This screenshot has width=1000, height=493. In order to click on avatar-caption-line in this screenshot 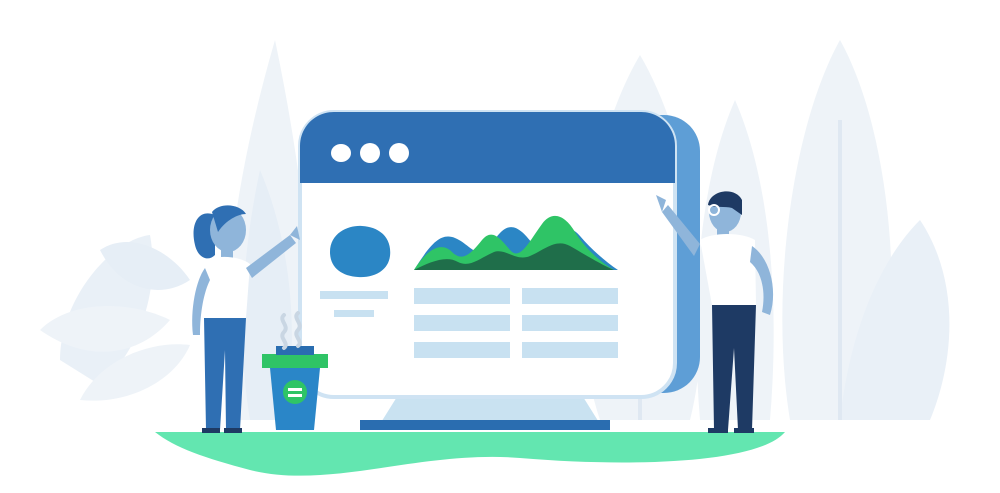, I will do `click(354, 295)`.